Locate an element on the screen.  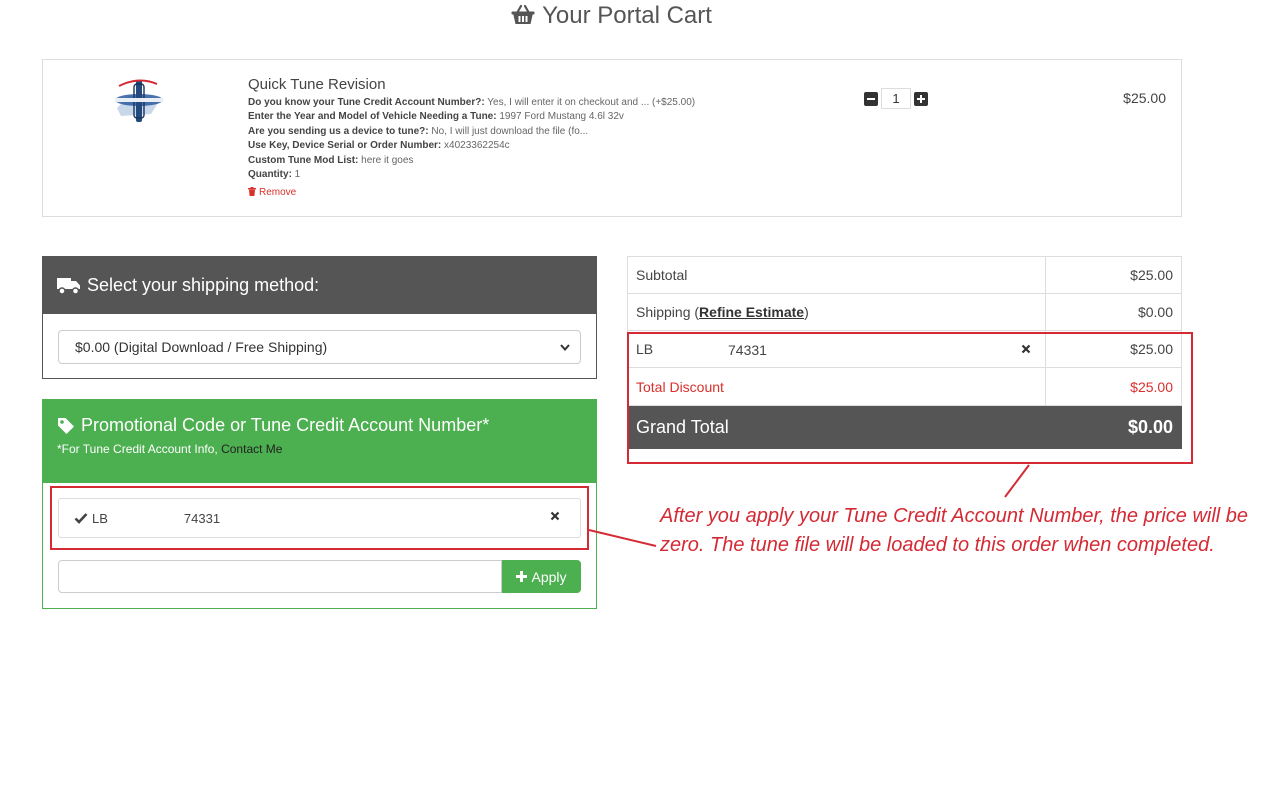
subtotal-value: $25.00 is located at coordinates (1113, 275).